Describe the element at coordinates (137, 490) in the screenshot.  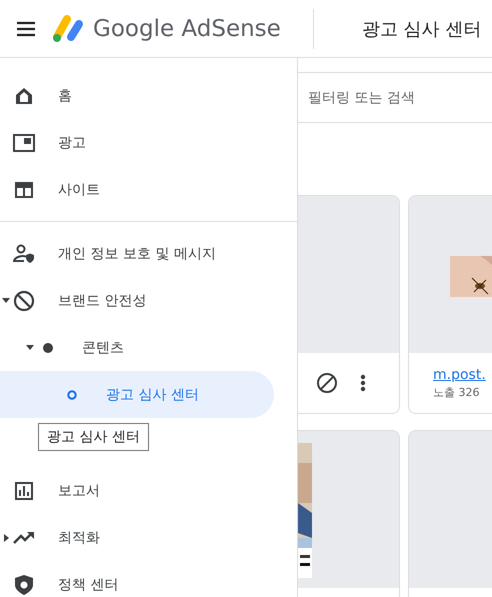
I see `nav-item: 보고서` at that location.